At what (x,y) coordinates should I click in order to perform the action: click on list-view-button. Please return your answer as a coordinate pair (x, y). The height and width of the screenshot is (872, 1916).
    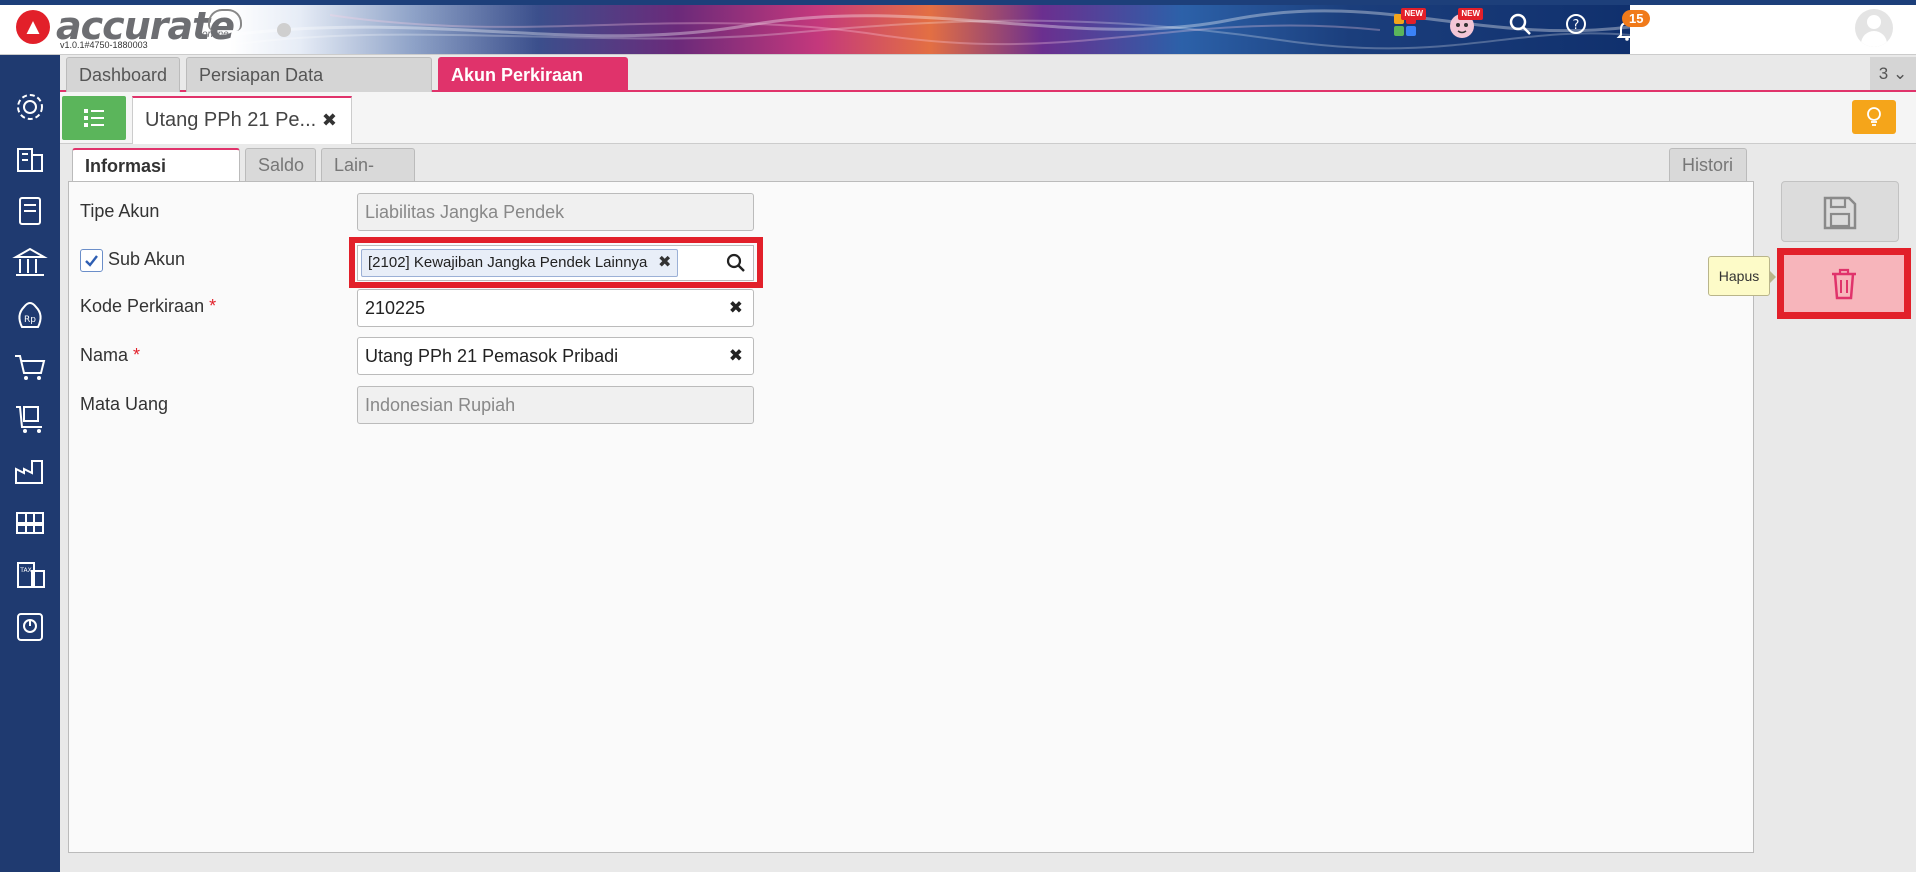
    Looking at the image, I should click on (94, 118).